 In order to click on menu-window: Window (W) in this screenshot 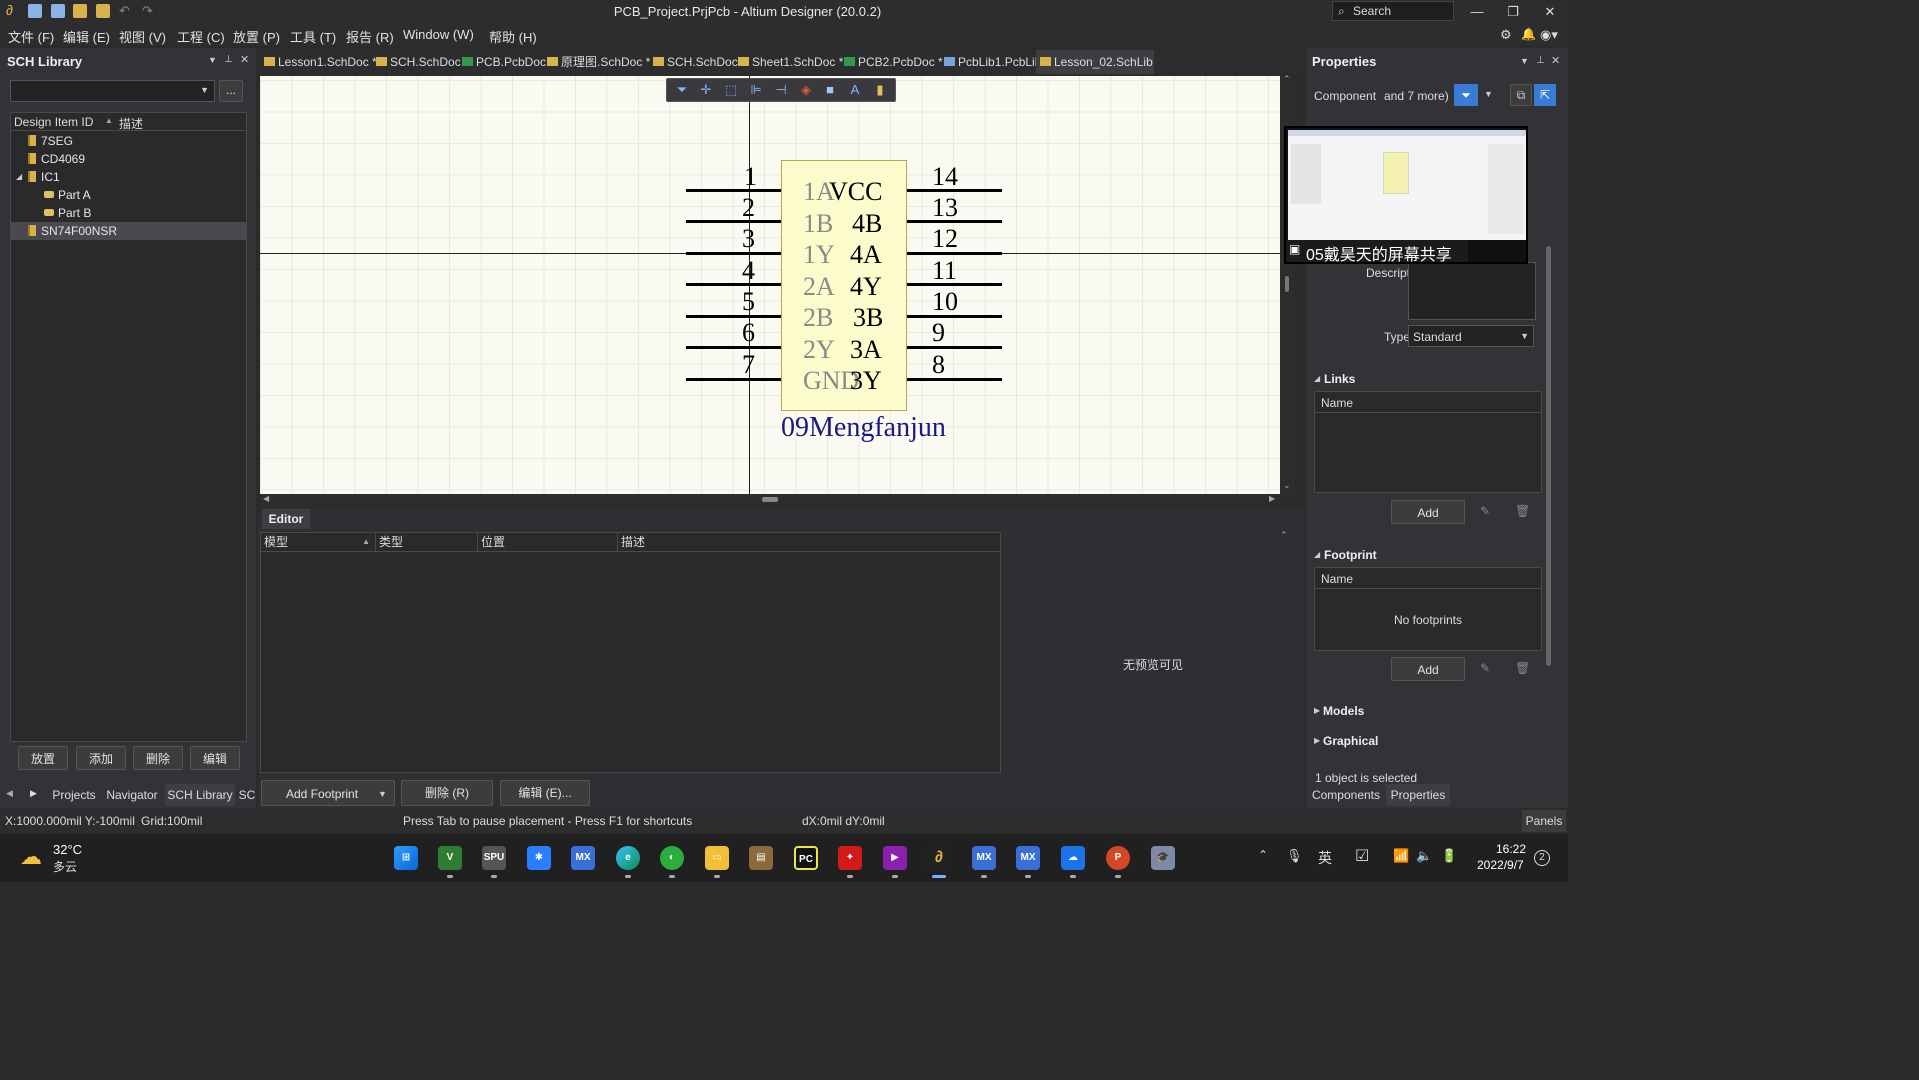, I will do `click(438, 34)`.